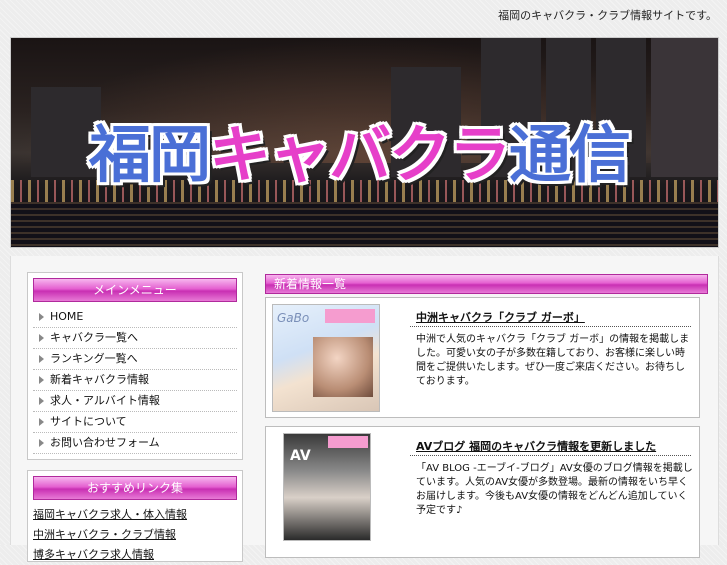  Describe the element at coordinates (684, 107) in the screenshot. I see `banner-building` at that location.